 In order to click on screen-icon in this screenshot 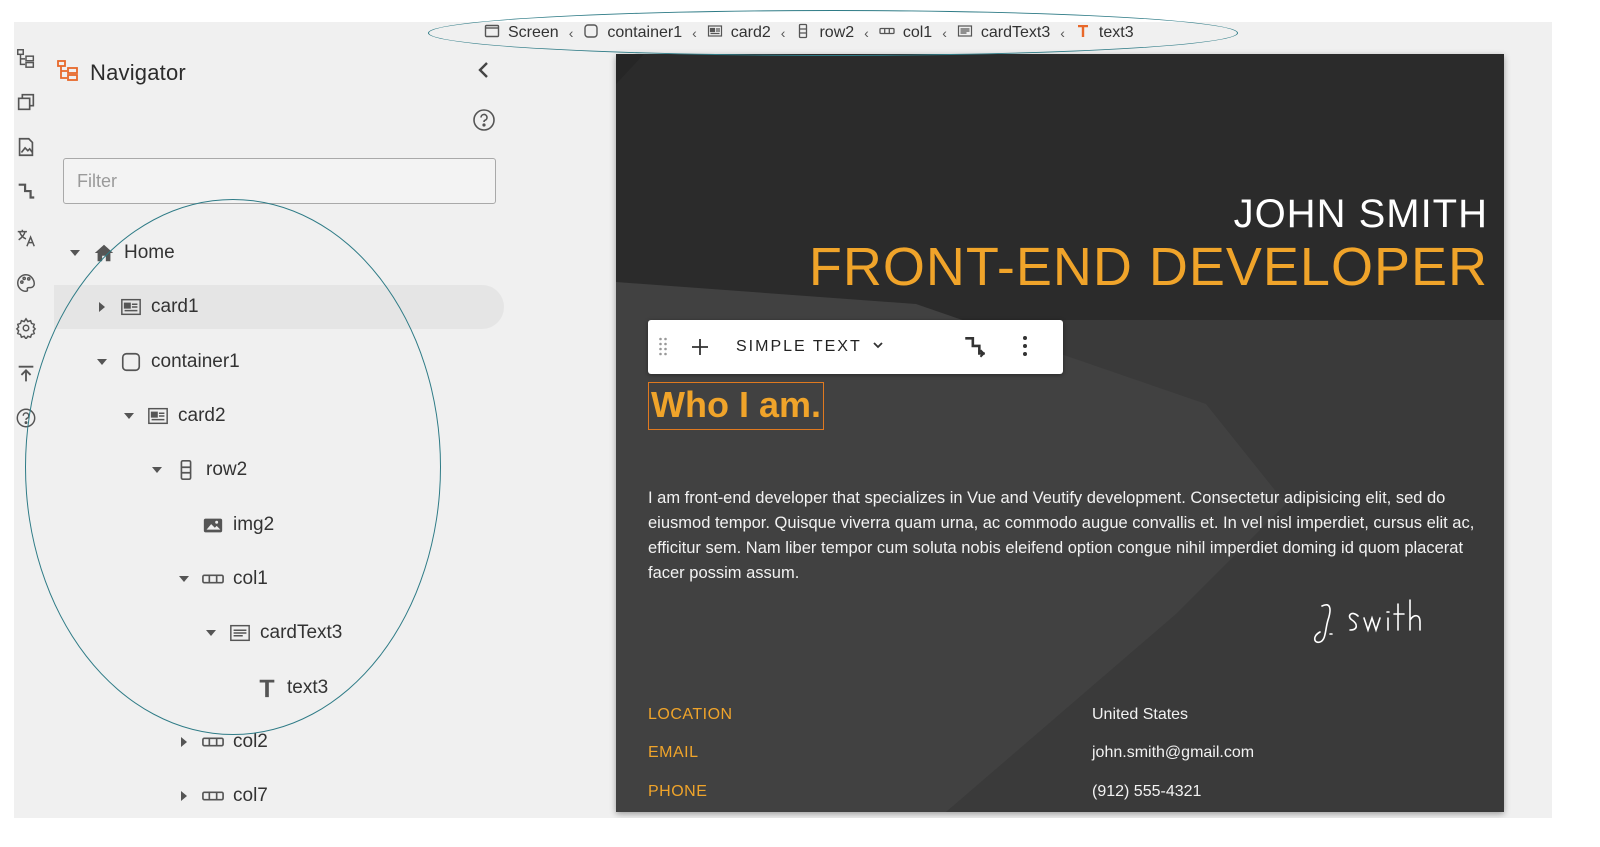, I will do `click(492, 33)`.